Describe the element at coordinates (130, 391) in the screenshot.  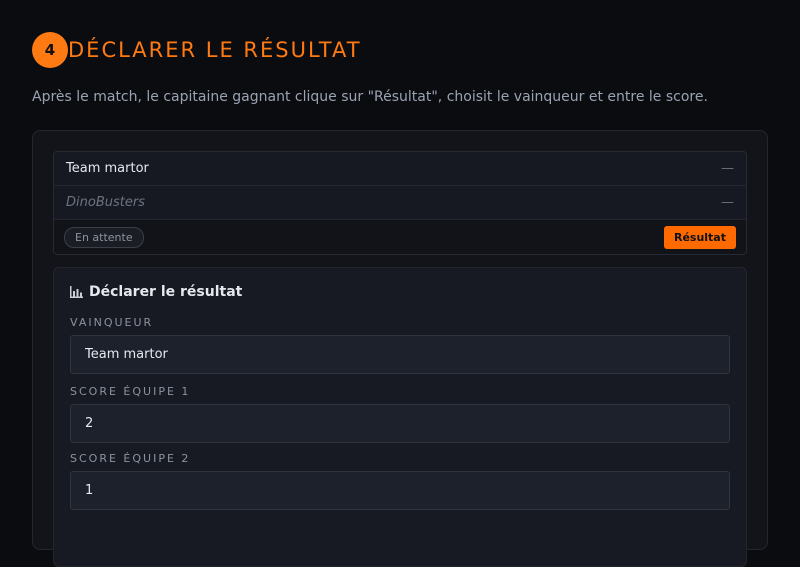
I see `score-team-1-label: SCORE ÉQUIPE 1` at that location.